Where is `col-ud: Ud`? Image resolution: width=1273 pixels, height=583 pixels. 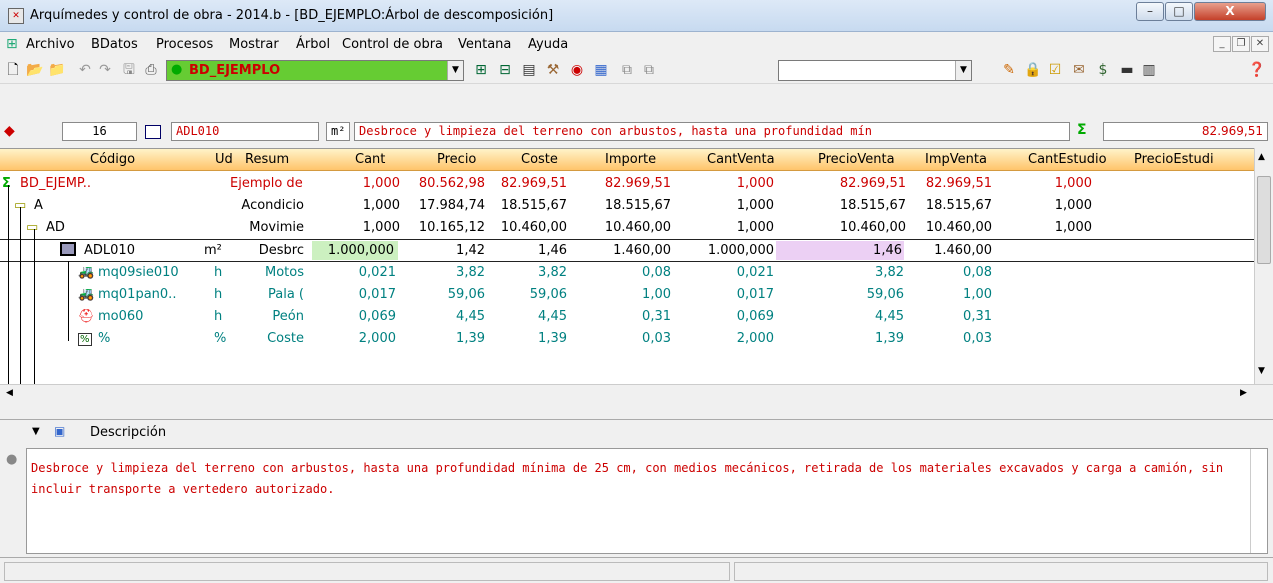 col-ud: Ud is located at coordinates (224, 159).